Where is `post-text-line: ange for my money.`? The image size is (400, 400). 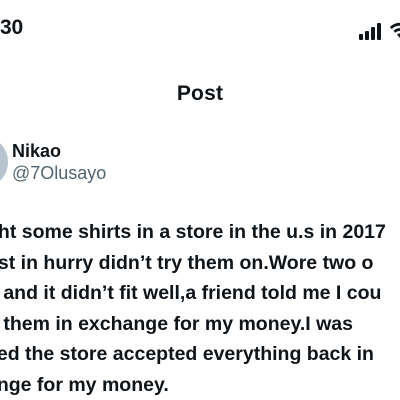 post-text-line: ange for my money. is located at coordinates (84, 384).